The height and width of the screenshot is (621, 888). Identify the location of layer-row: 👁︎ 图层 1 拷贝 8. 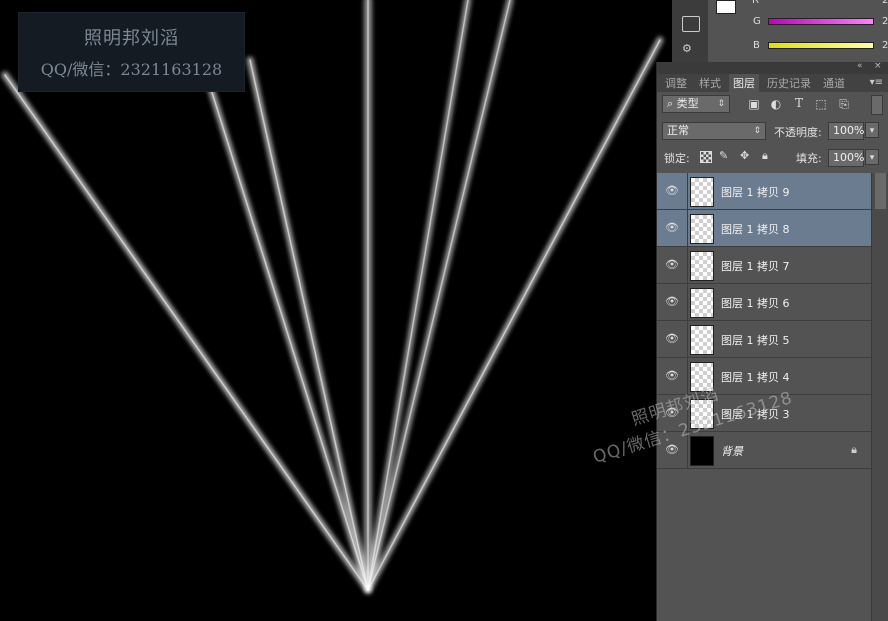
(764, 228).